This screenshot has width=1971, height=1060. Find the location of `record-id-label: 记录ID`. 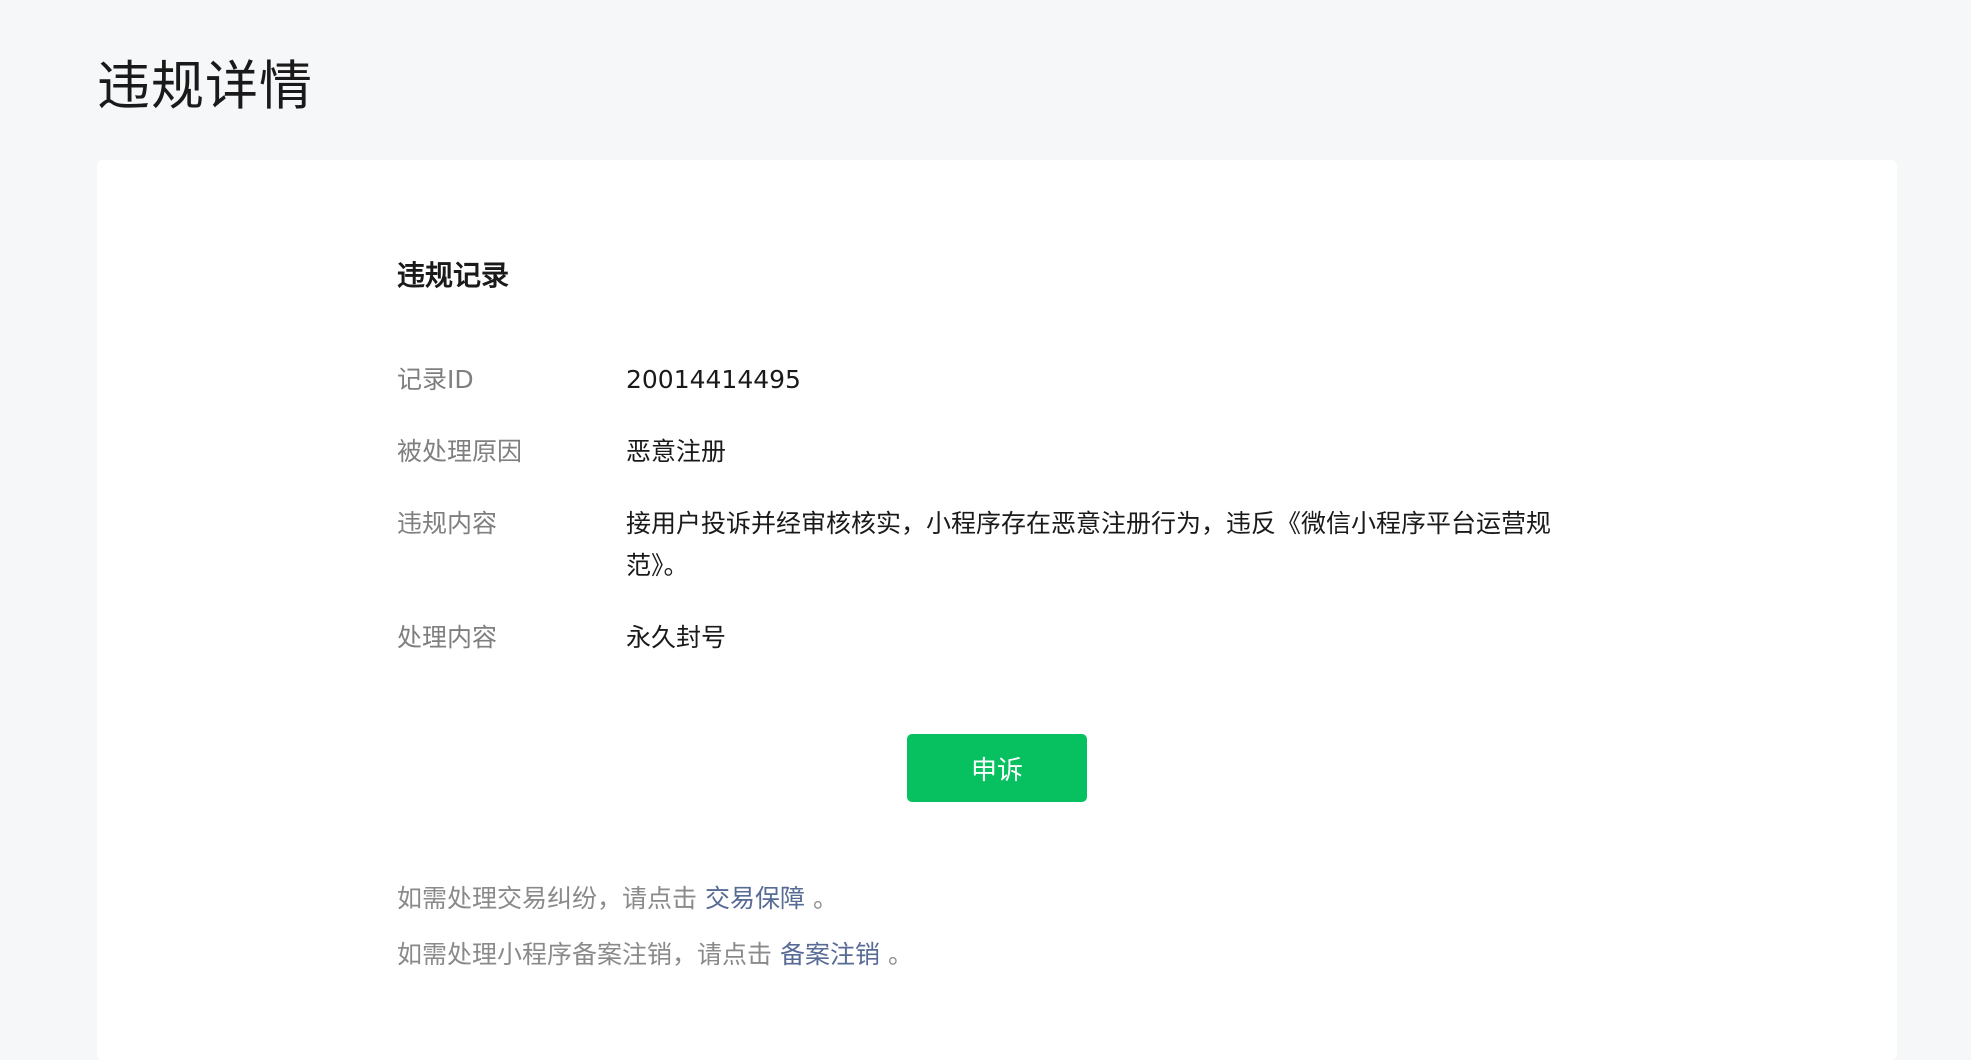

record-id-label: 记录ID is located at coordinates (435, 379).